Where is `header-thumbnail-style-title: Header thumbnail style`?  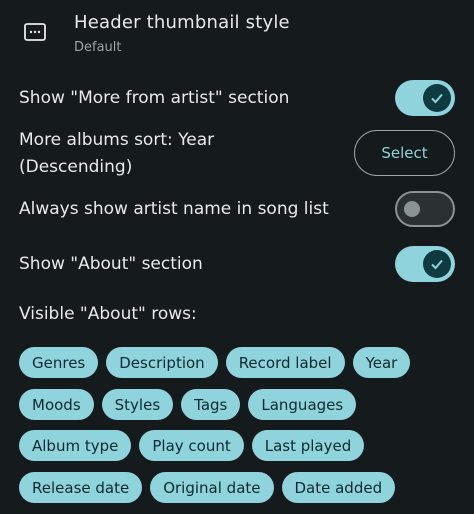
header-thumbnail-style-title: Header thumbnail style is located at coordinates (182, 22).